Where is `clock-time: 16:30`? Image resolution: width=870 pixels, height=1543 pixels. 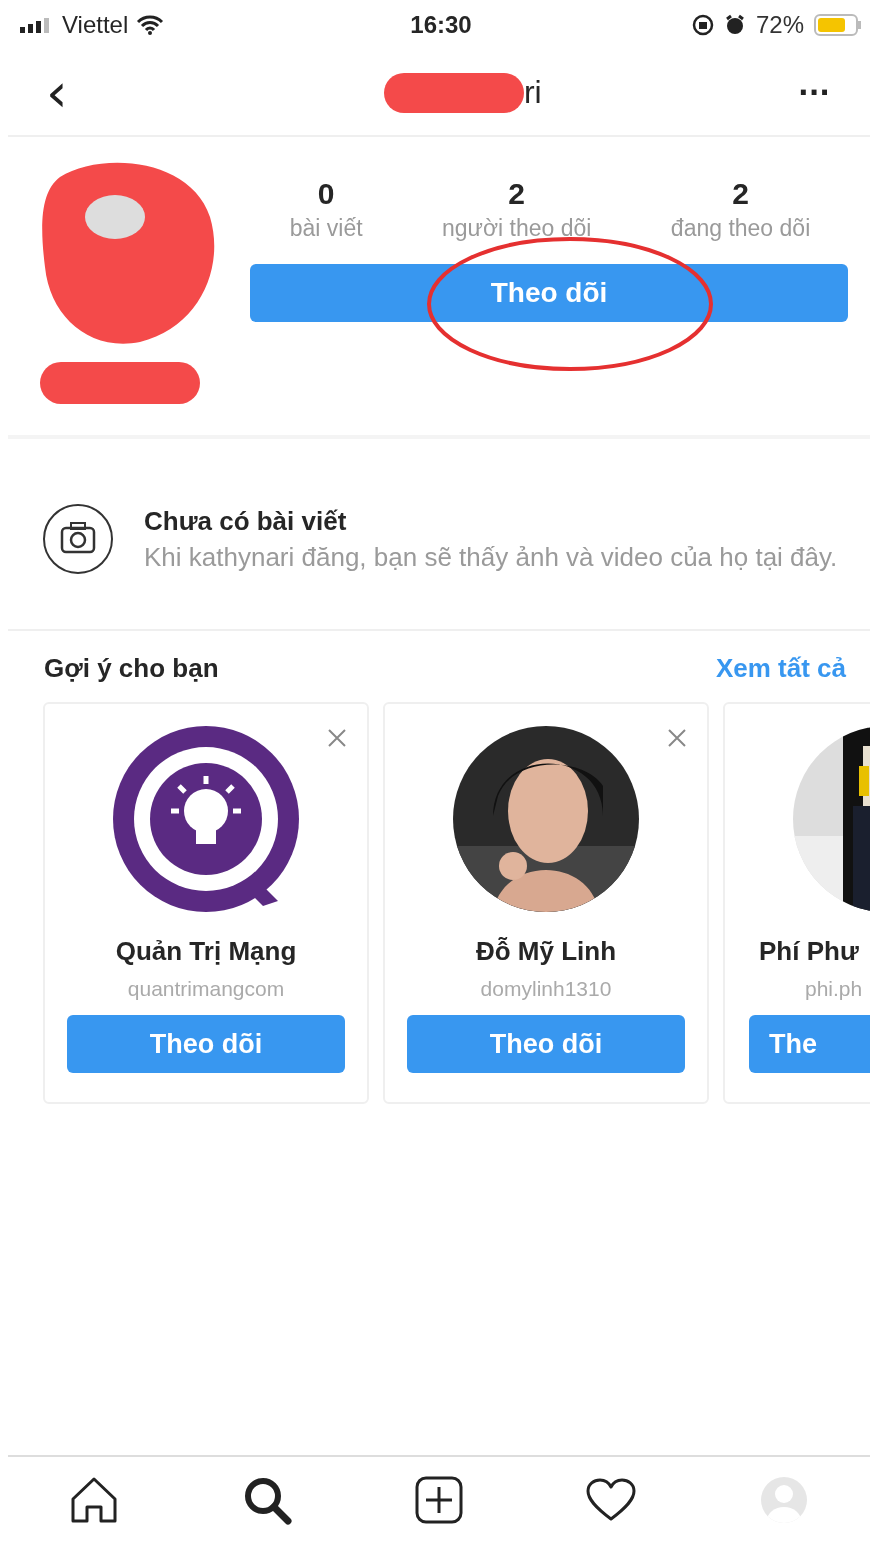 clock-time: 16:30 is located at coordinates (441, 25).